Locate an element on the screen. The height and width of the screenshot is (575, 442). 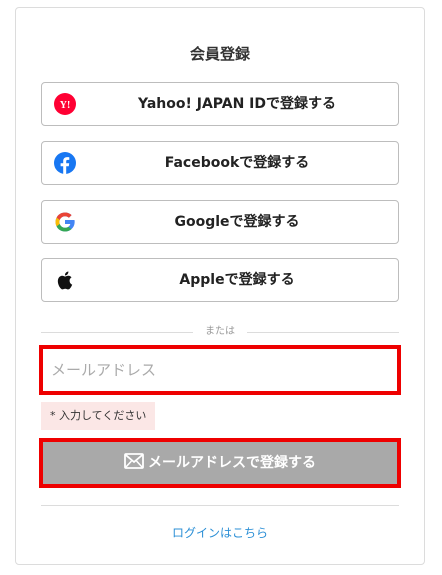
divider-line-right is located at coordinates (323, 332).